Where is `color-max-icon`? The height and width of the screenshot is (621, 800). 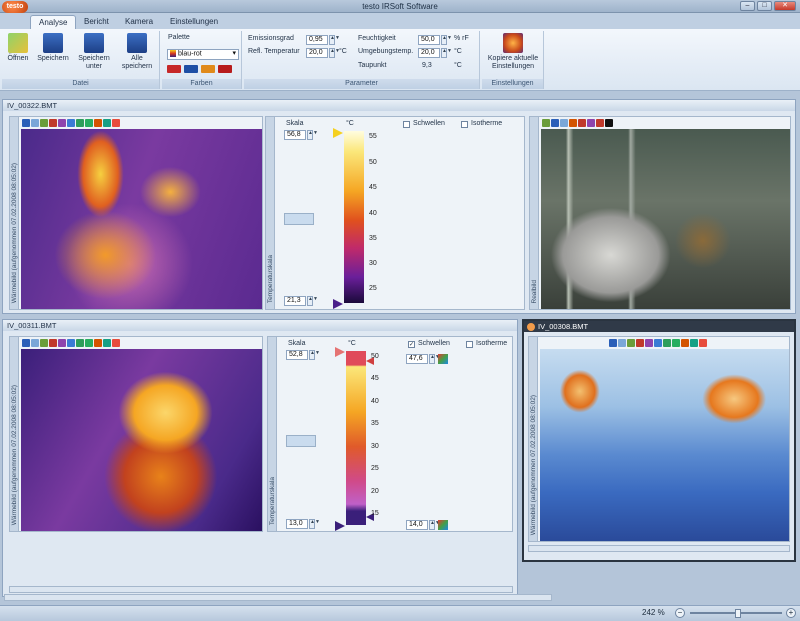
color-max-icon is located at coordinates (174, 69).